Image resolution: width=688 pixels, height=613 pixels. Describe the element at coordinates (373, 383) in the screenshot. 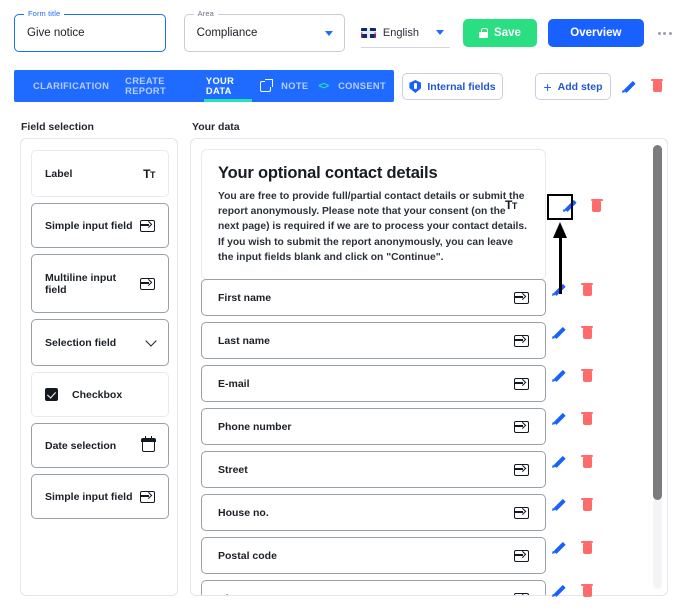

I see `table-row: E-mail` at that location.